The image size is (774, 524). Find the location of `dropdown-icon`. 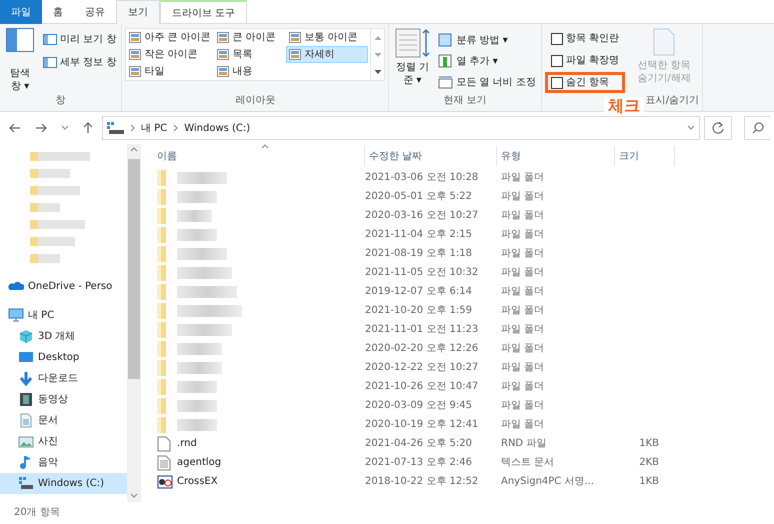

dropdown-icon is located at coordinates (691, 128).